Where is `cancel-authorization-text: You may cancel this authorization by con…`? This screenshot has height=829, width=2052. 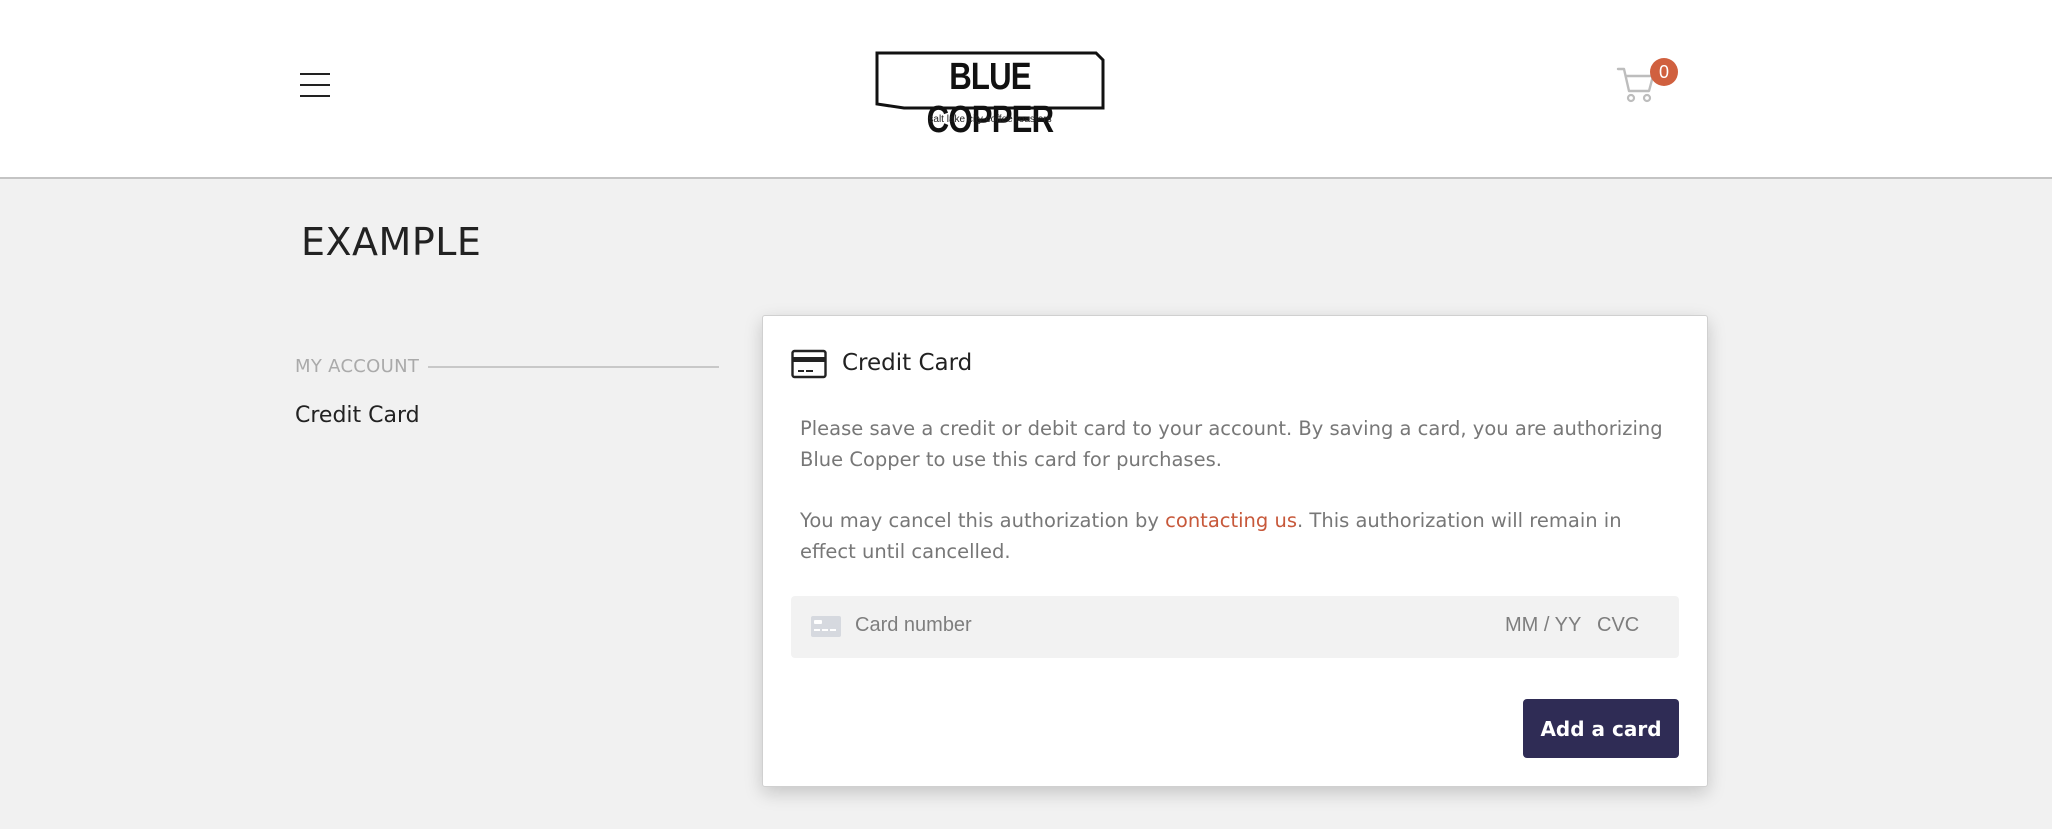
cancel-authorization-text: You may cancel this authorization by con… is located at coordinates (1240, 536).